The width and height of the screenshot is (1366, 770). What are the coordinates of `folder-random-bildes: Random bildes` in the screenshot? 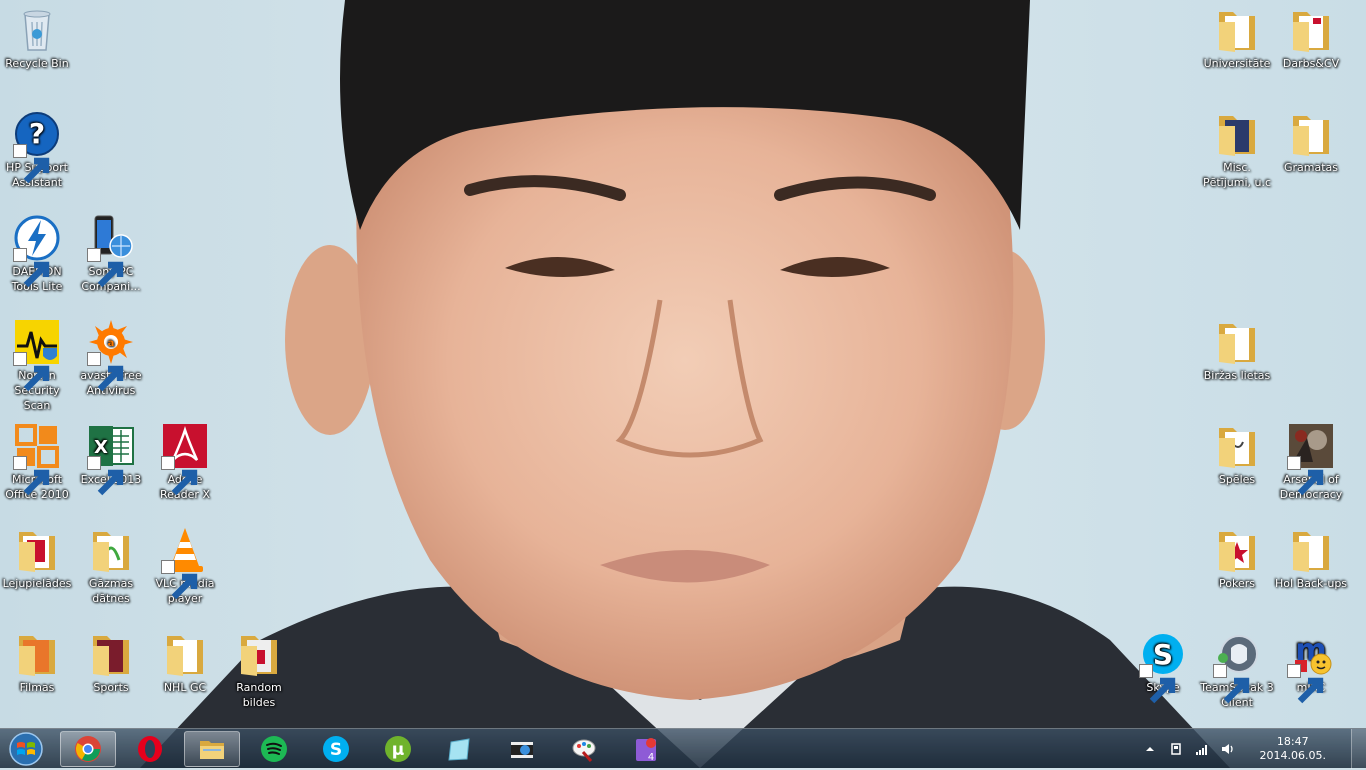 It's located at (259, 670).